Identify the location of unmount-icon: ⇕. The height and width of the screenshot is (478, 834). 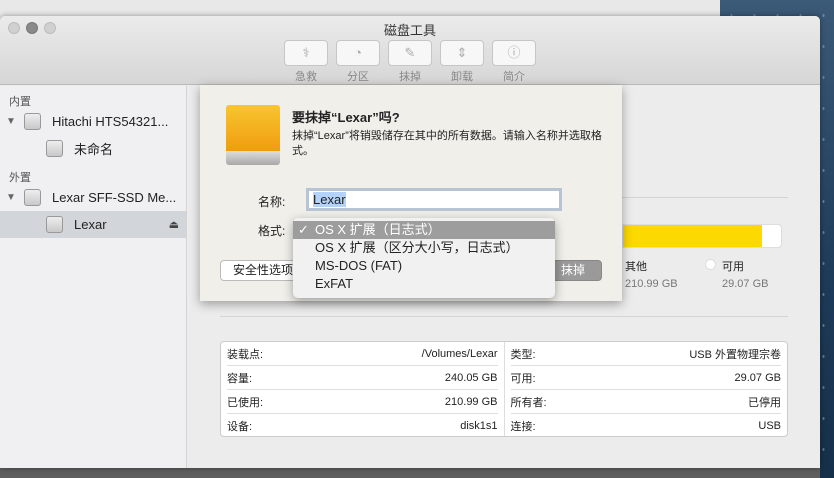
(462, 53).